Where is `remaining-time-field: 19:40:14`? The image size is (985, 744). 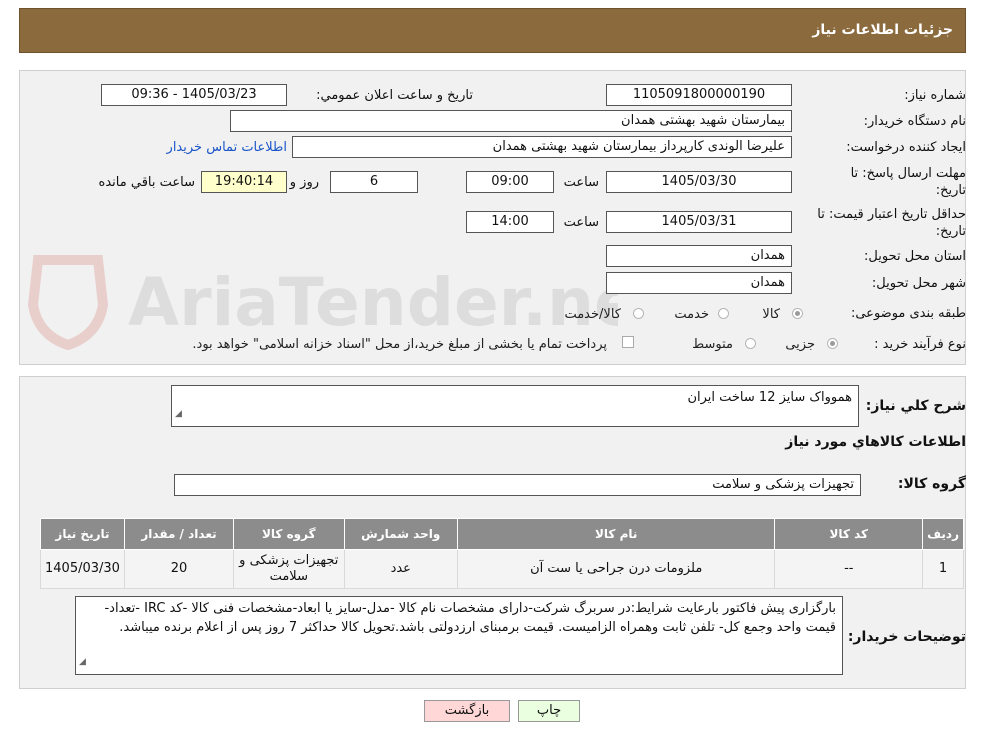
remaining-time-field: 19:40:14 is located at coordinates (244, 182).